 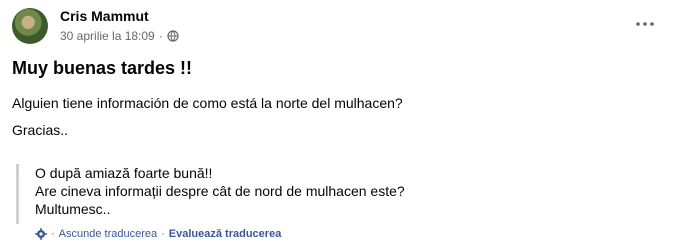 I want to click on post-timestamp: 30 aprilie la 18:09, so click(x=107, y=36).